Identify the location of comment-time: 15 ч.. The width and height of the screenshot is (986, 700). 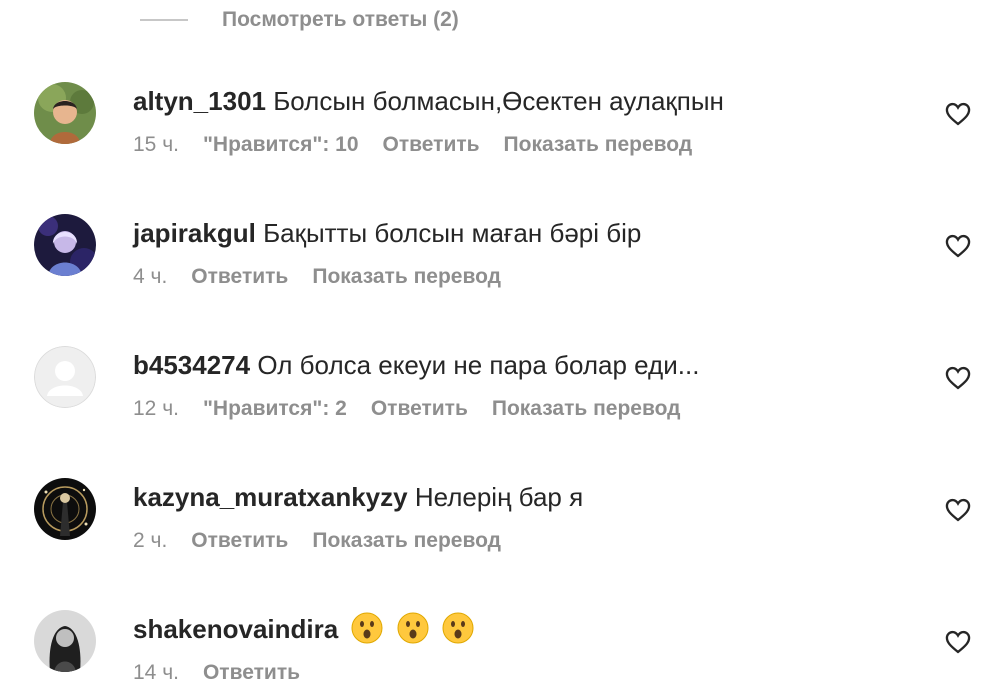
(156, 145).